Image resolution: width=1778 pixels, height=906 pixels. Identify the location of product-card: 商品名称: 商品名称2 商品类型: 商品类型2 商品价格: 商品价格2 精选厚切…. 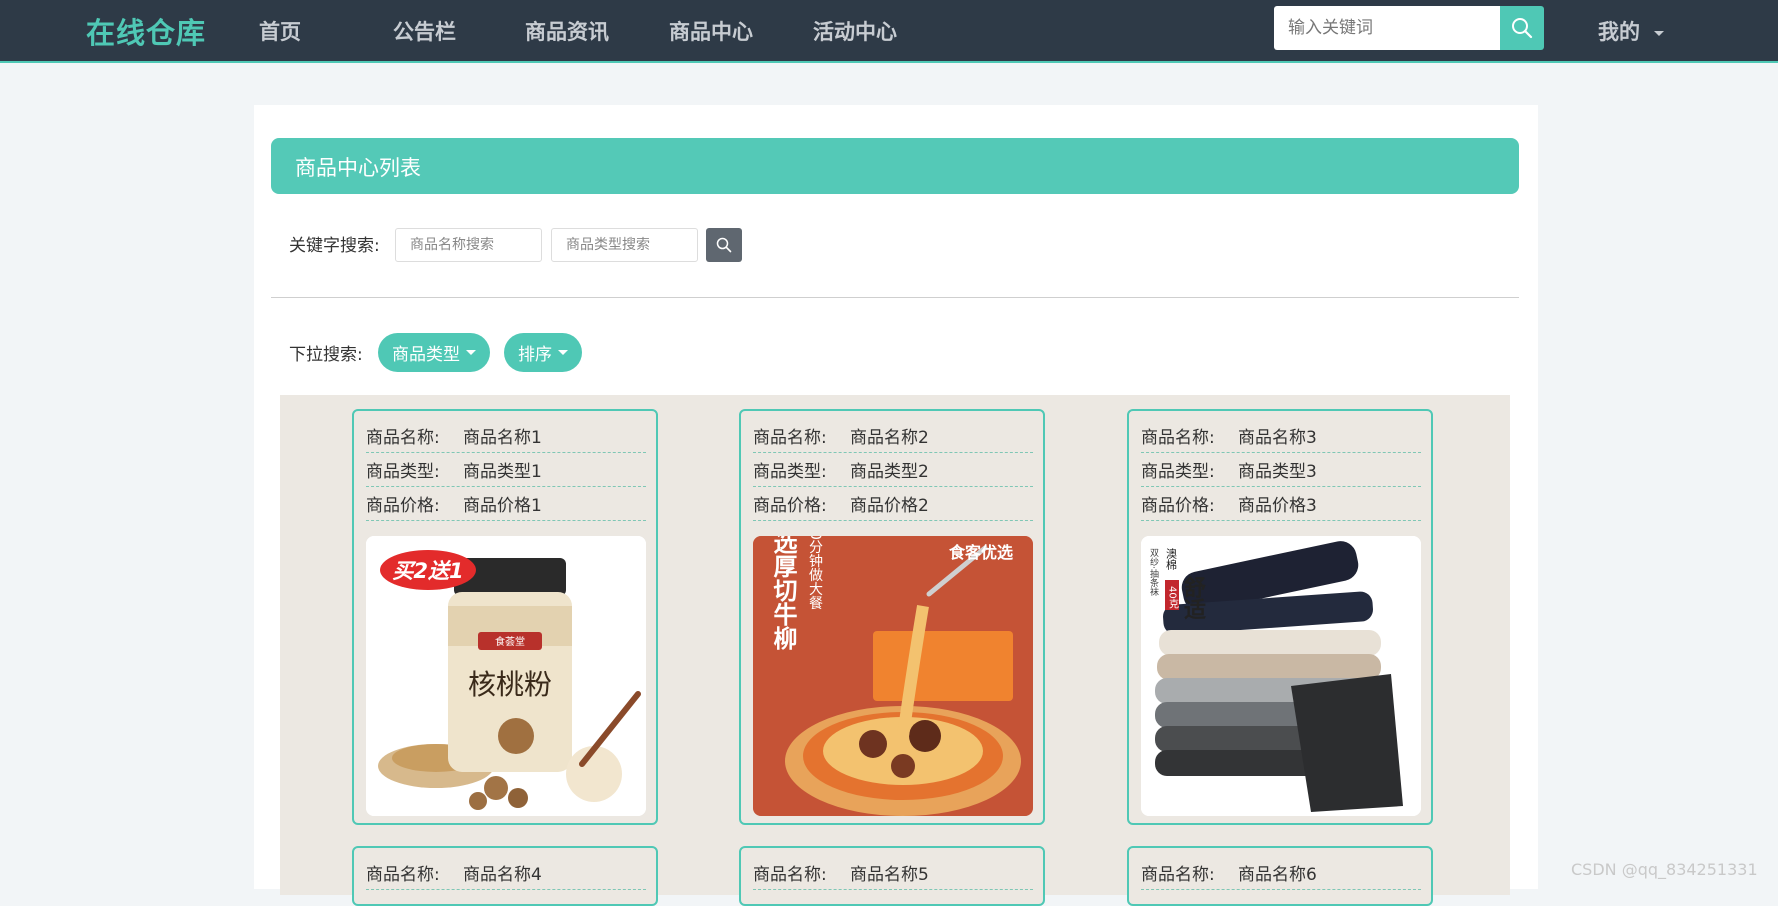
(892, 617).